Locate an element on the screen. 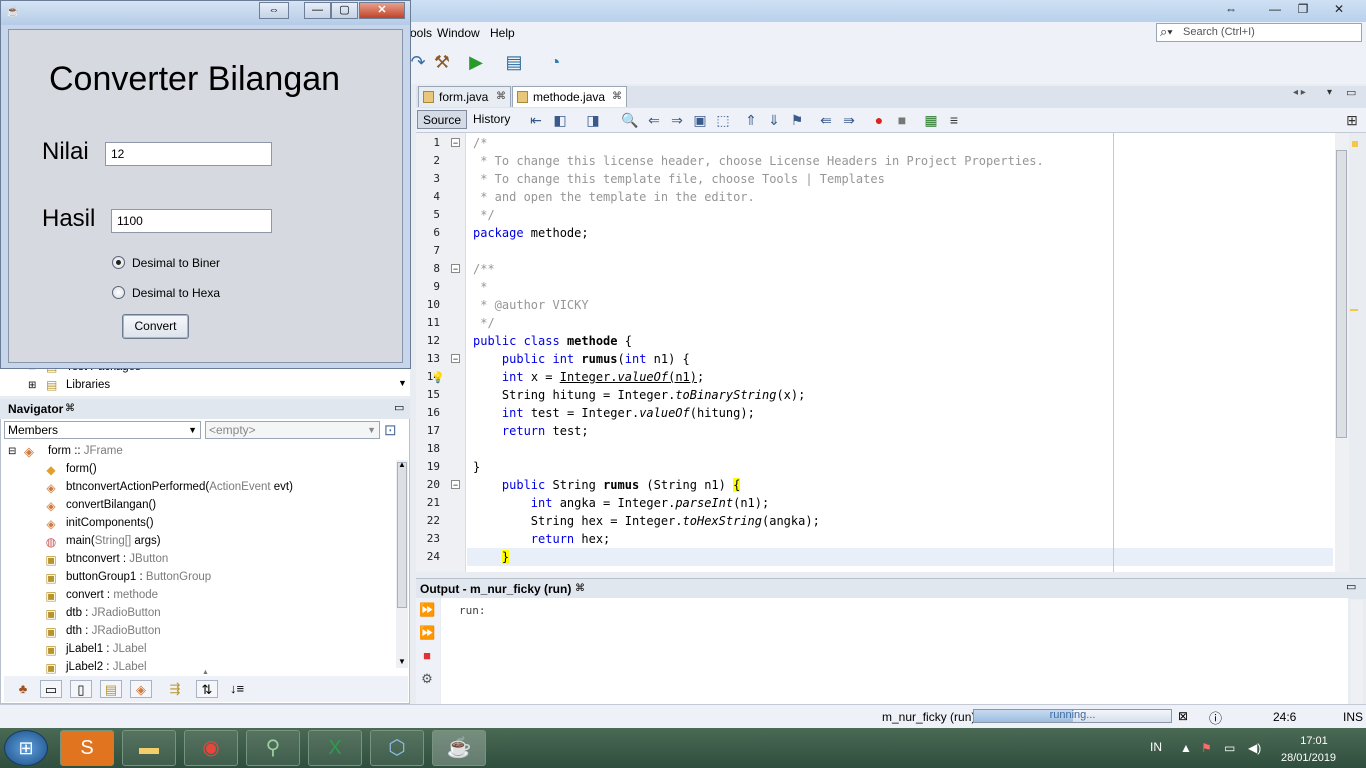 The height and width of the screenshot is (768, 1366). excel-icon: X is located at coordinates (335, 748).